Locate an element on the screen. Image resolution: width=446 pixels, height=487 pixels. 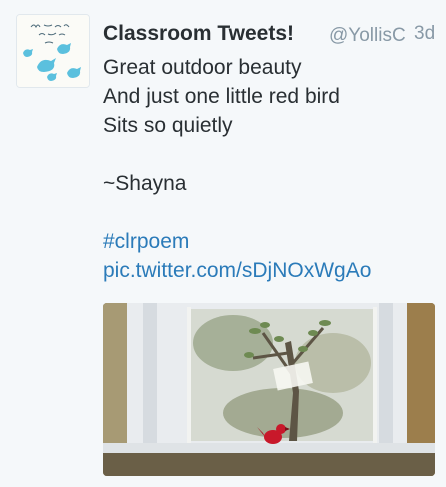
display-name: Classroom Tweets! is located at coordinates (198, 34).